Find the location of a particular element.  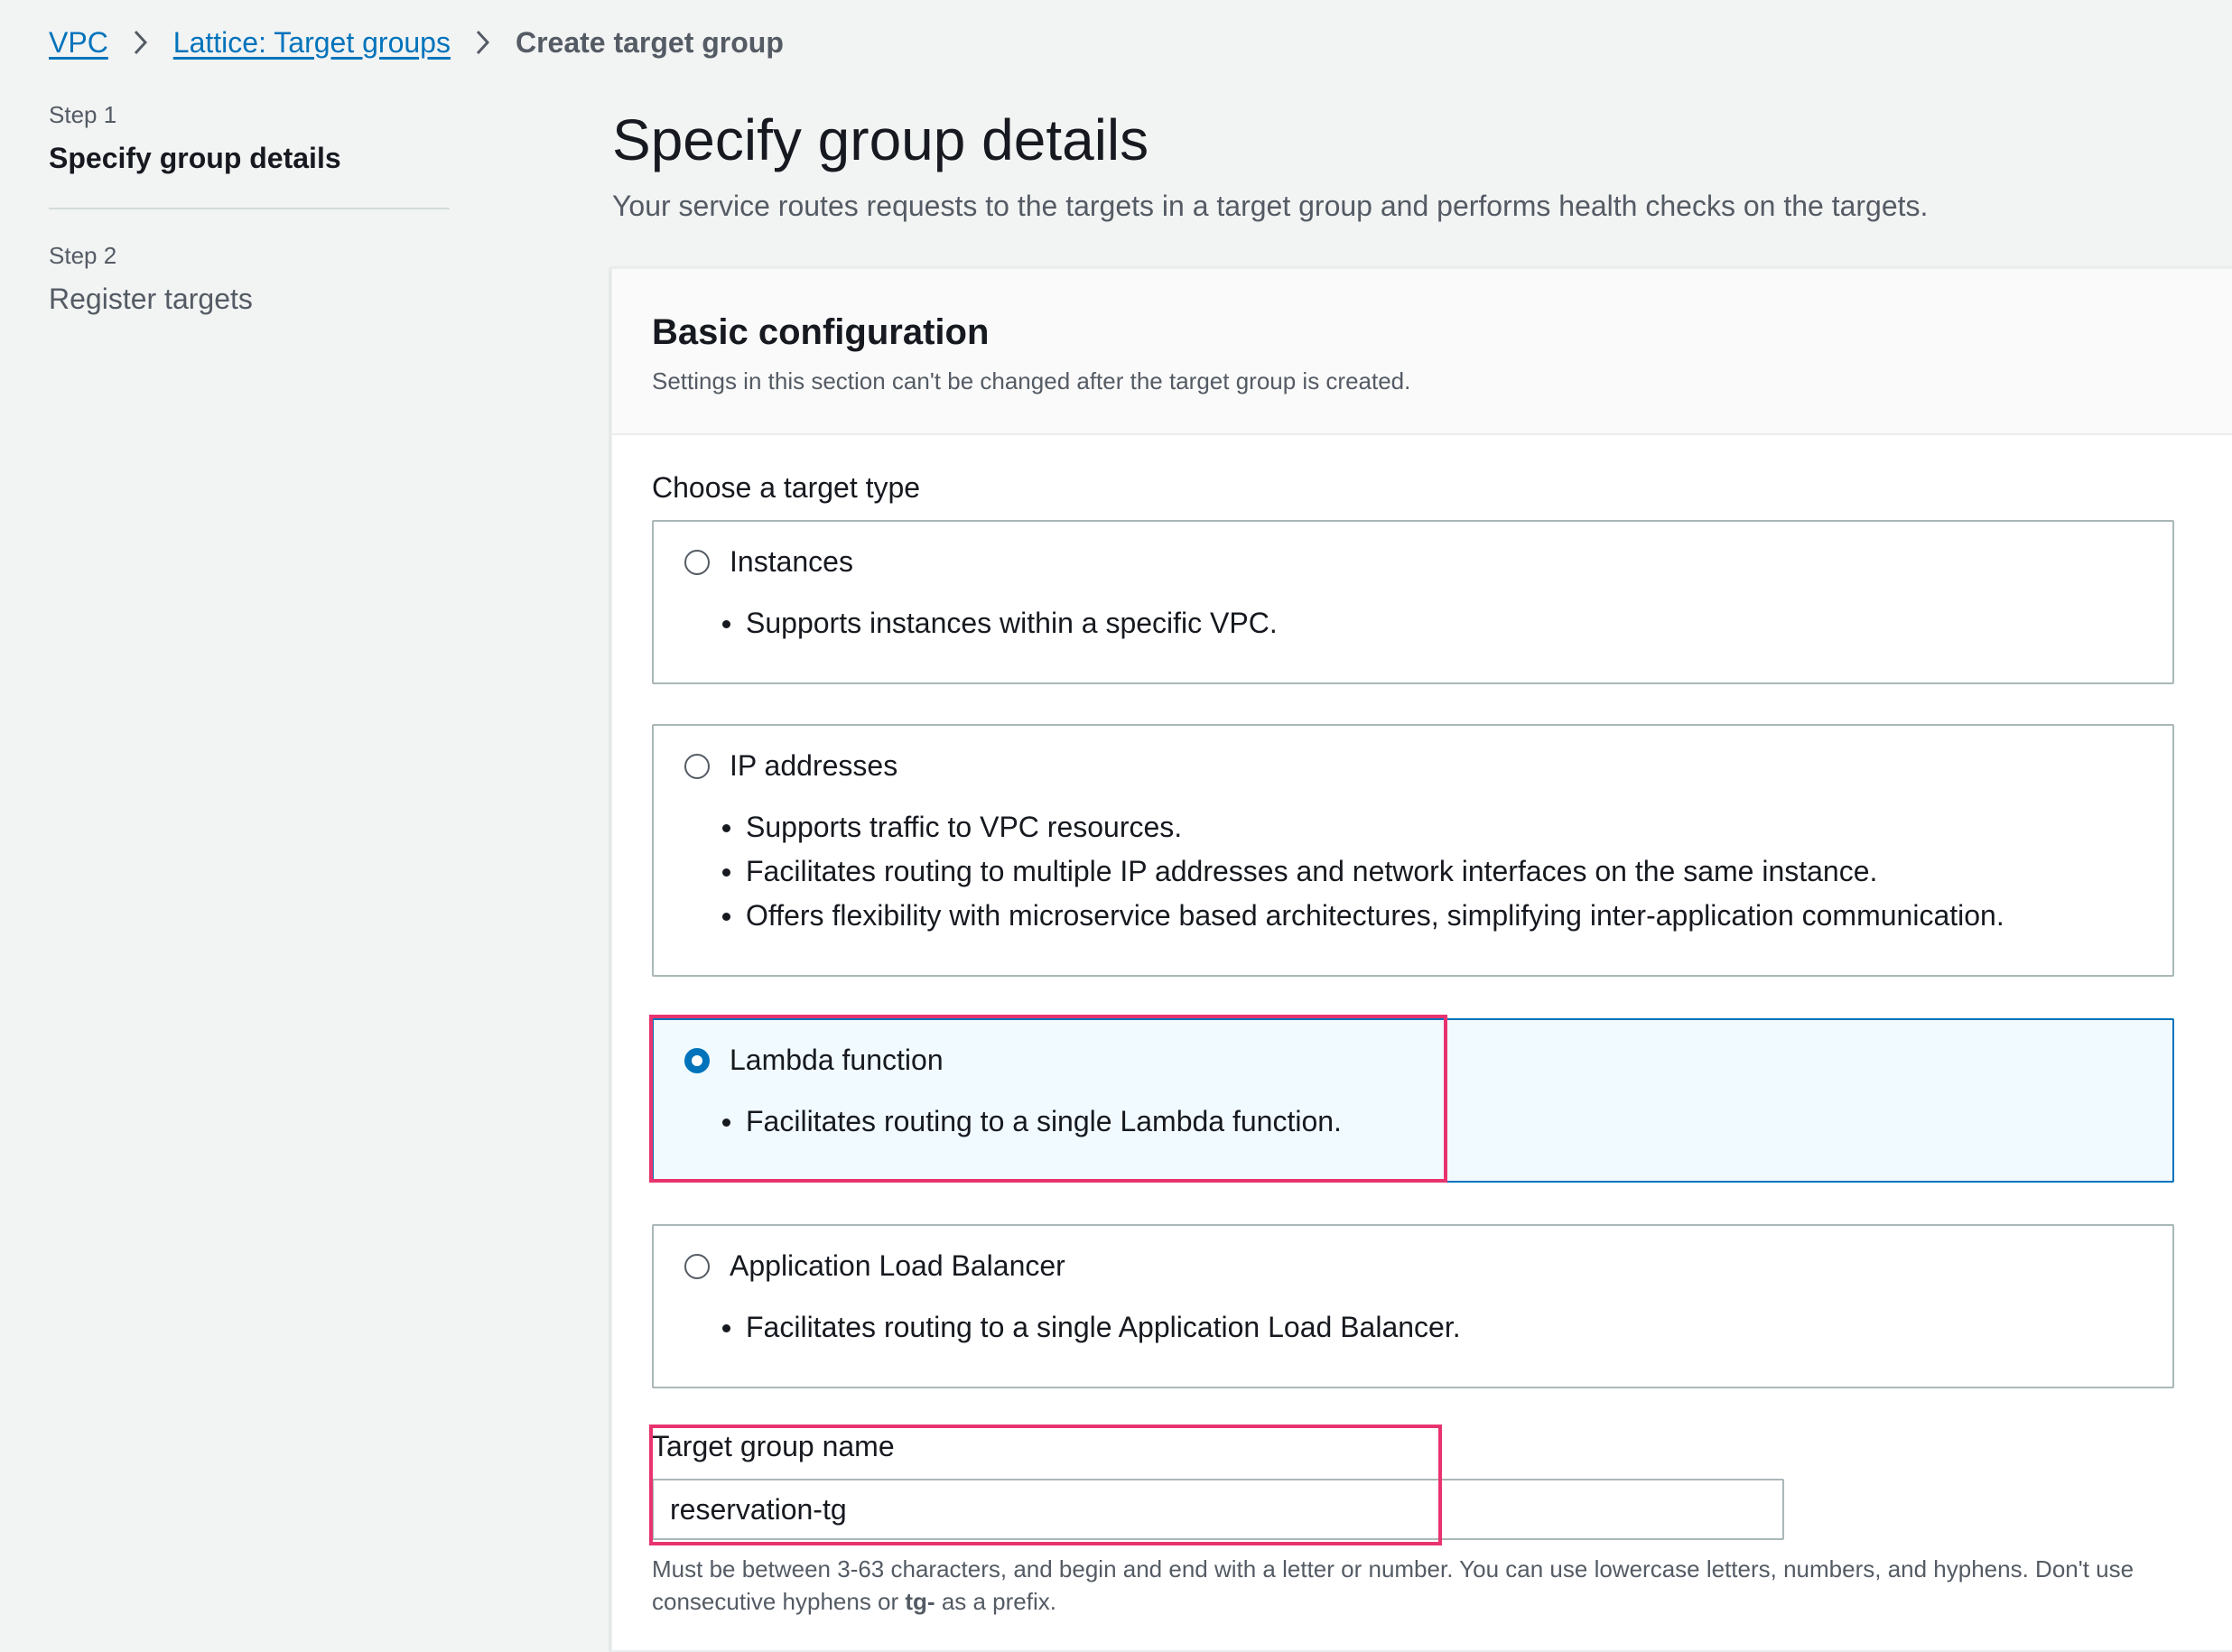

option-header: Instances is located at coordinates (768, 562).